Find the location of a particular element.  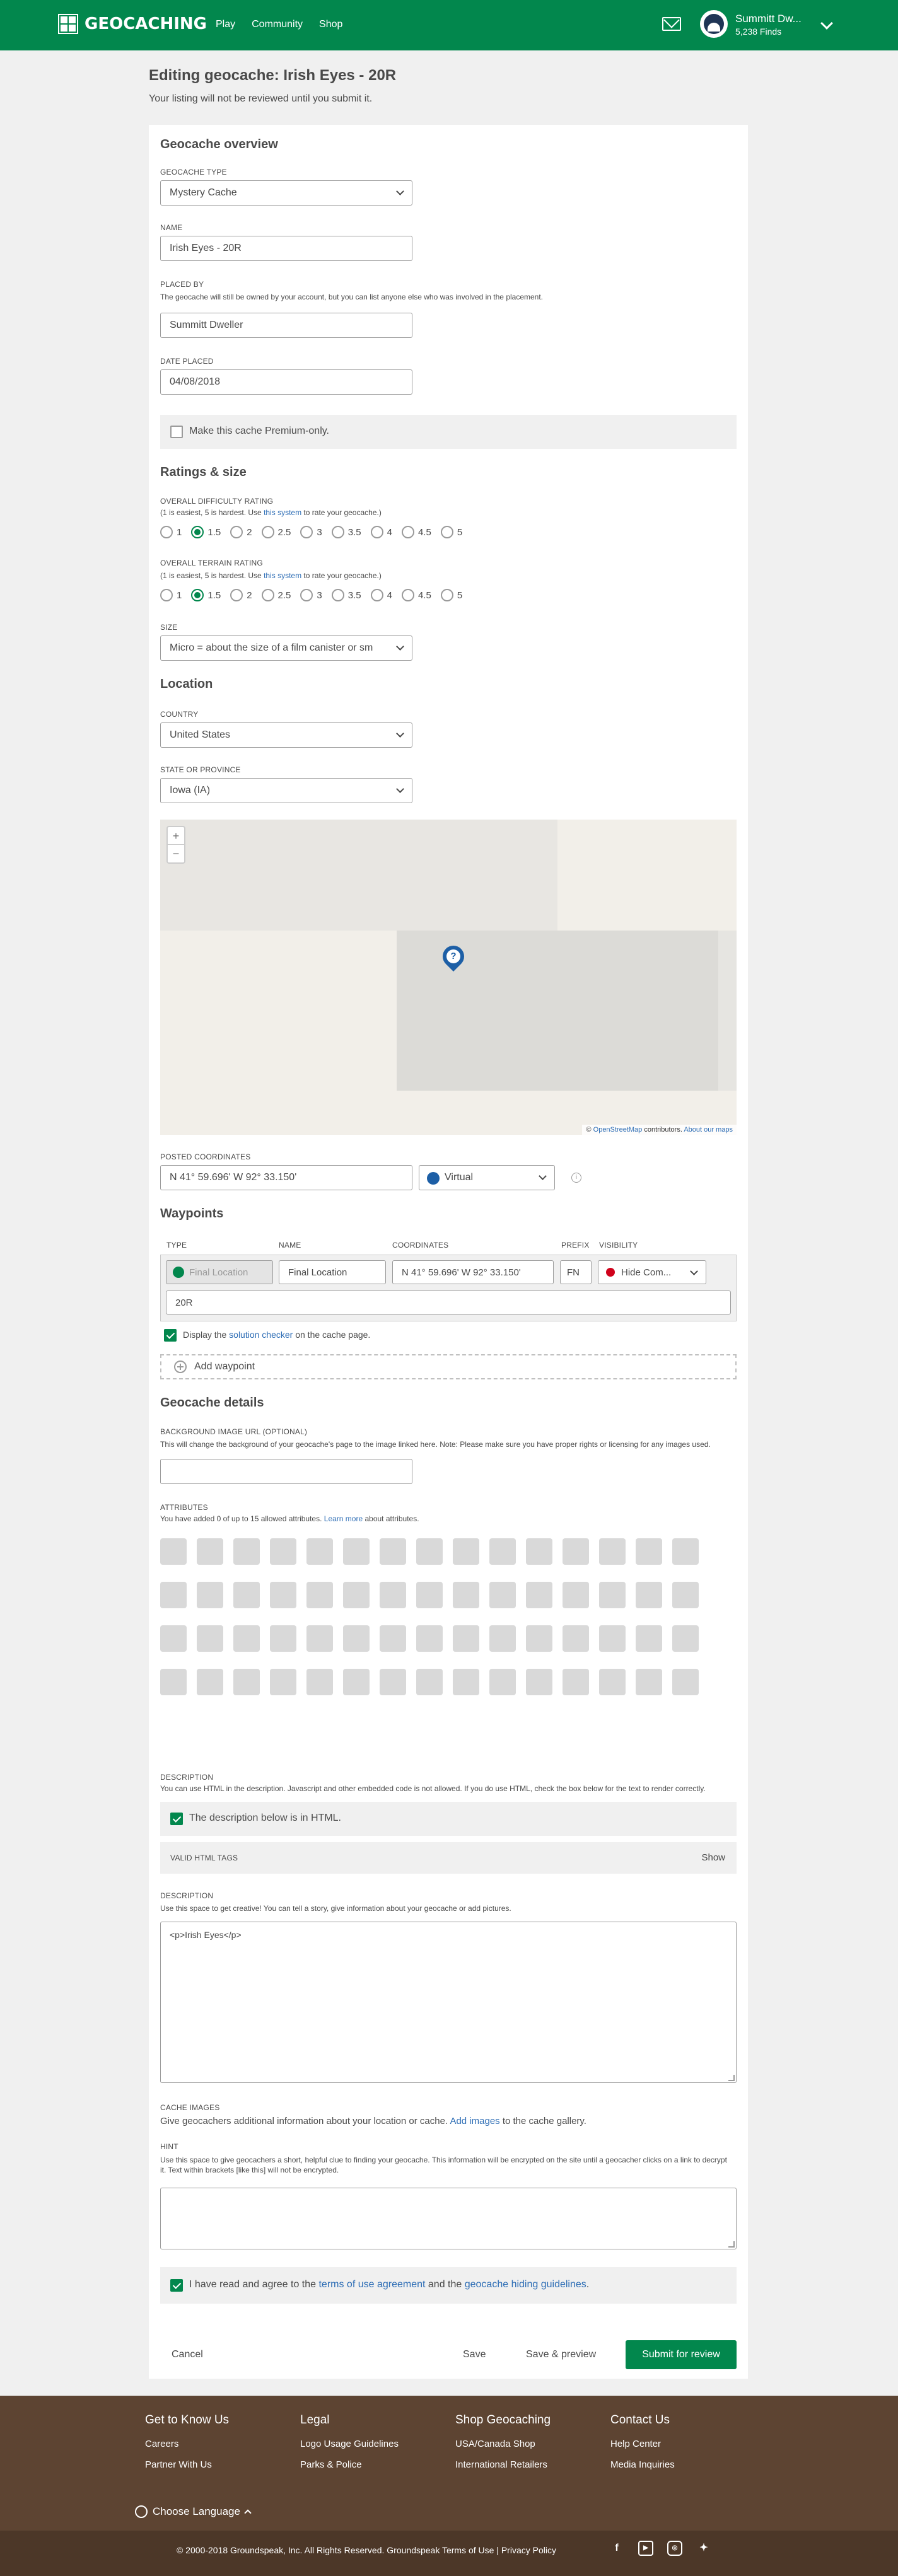

coords-type-select: Virtual is located at coordinates (487, 1177).